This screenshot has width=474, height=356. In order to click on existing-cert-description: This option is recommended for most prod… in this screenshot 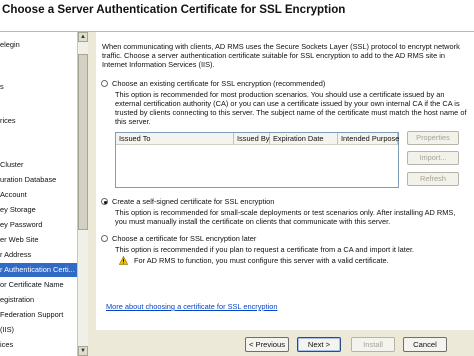, I will do `click(291, 108)`.